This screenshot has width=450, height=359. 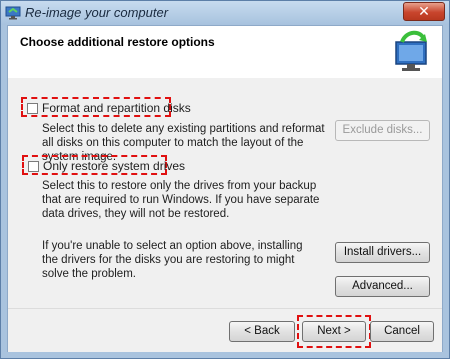 I want to click on format-option: Format and repartition disks, so click(x=109, y=108).